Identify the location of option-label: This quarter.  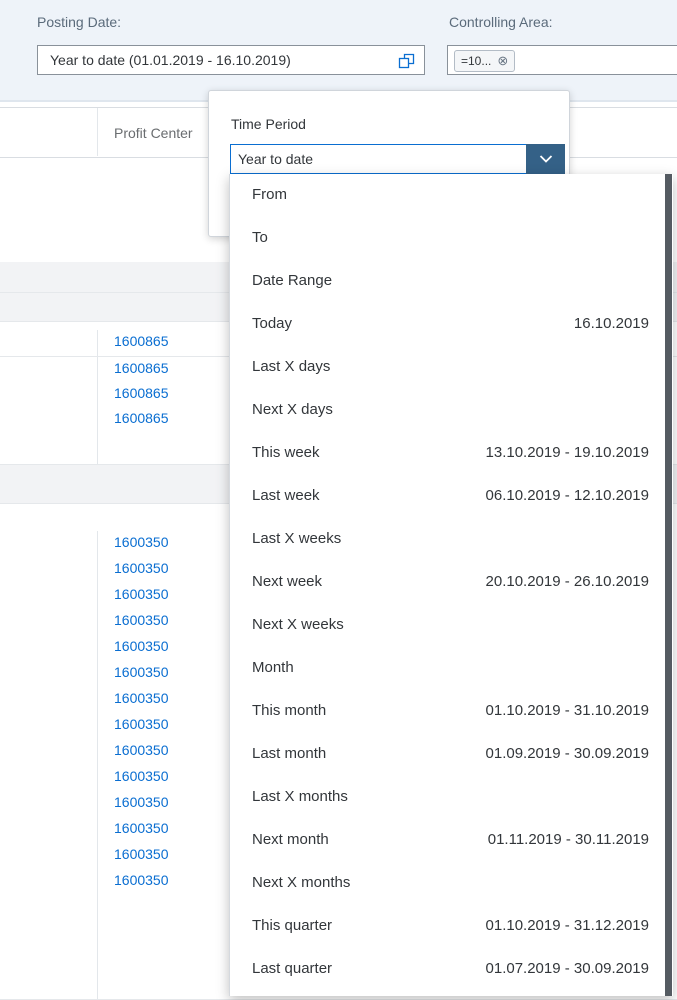
(292, 925).